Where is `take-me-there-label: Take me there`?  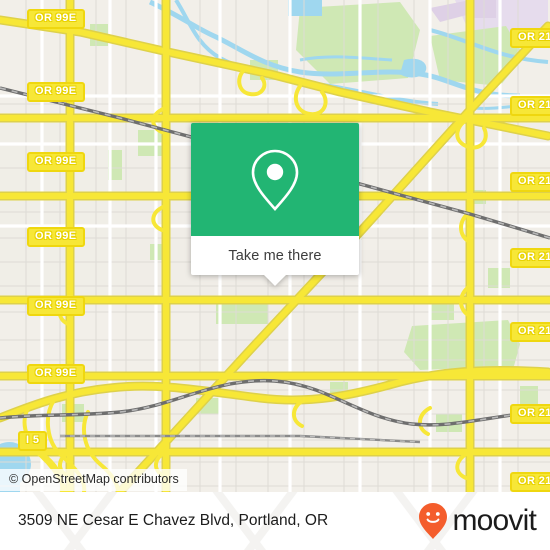
take-me-there-label: Take me there is located at coordinates (275, 255).